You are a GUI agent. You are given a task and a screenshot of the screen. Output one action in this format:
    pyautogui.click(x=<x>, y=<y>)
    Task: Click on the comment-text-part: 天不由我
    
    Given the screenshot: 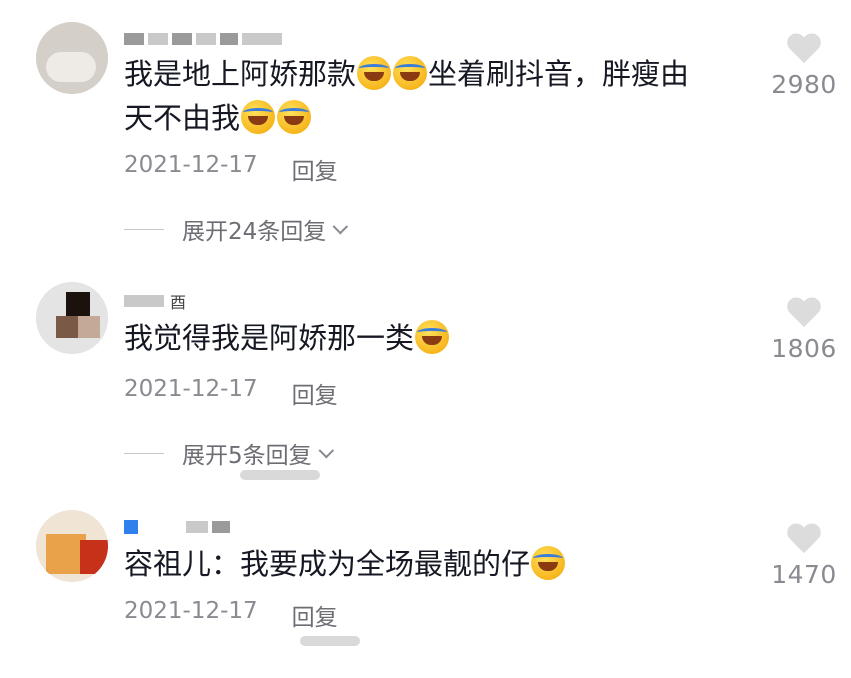 What is the action you would take?
    pyautogui.click(x=182, y=118)
    